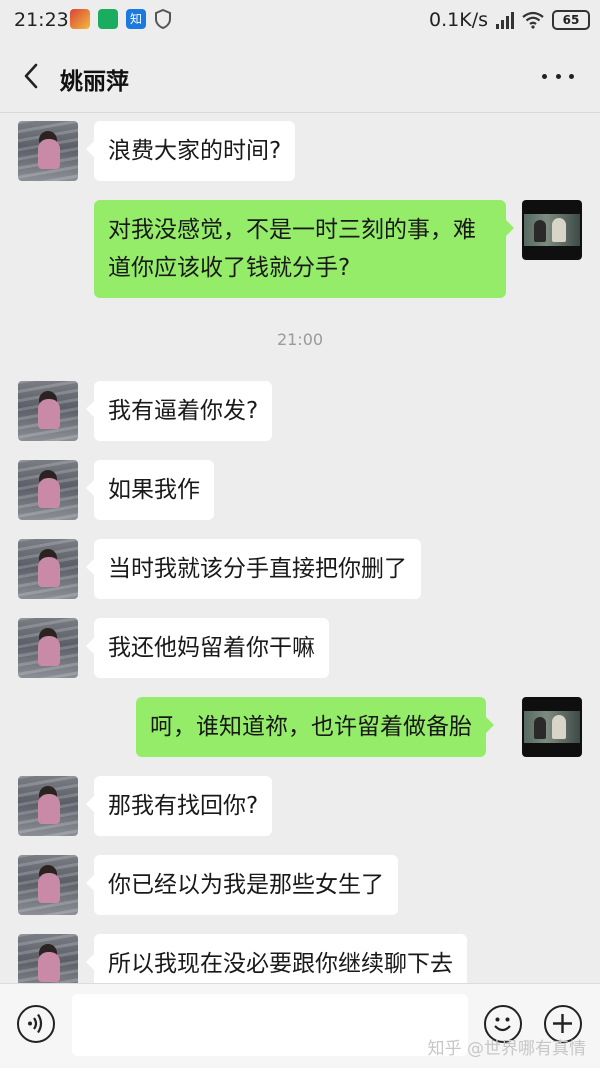  Describe the element at coordinates (136, 19) in the screenshot. I see `zhihu-app-icon: 知` at that location.